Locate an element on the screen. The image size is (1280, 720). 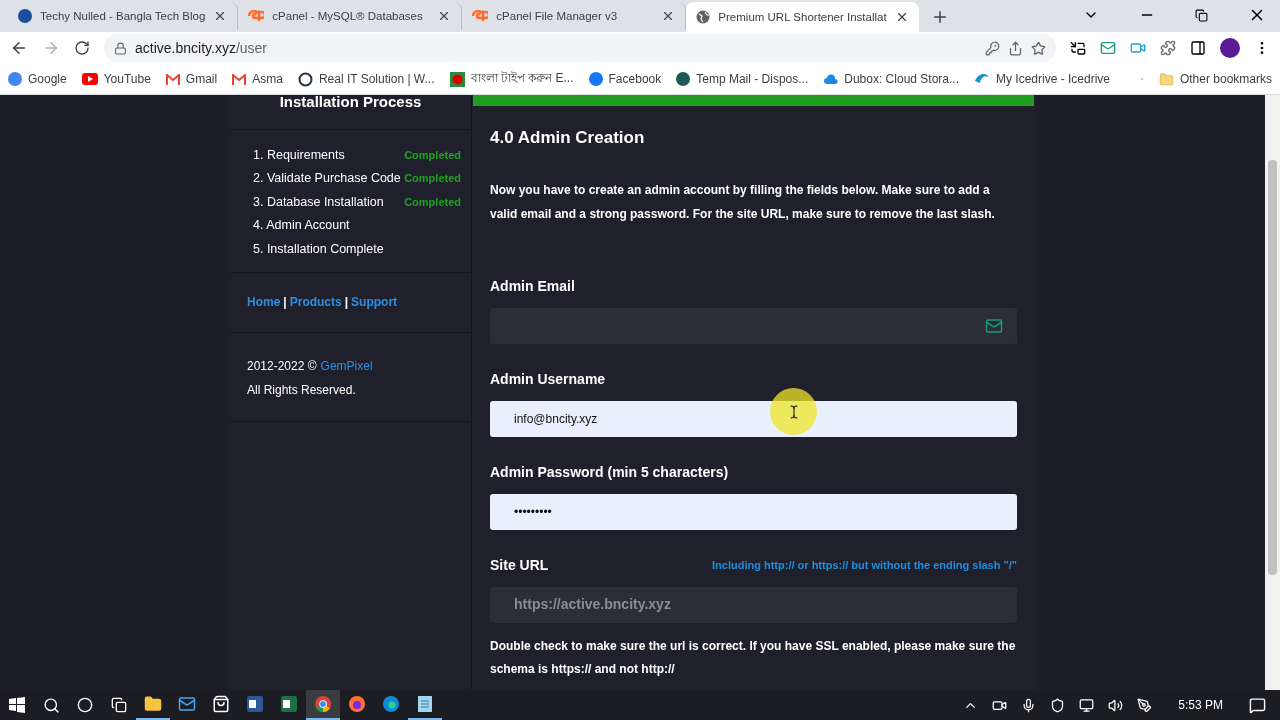
address-bar: active.bncity.xyz/user is located at coordinates (580, 48).